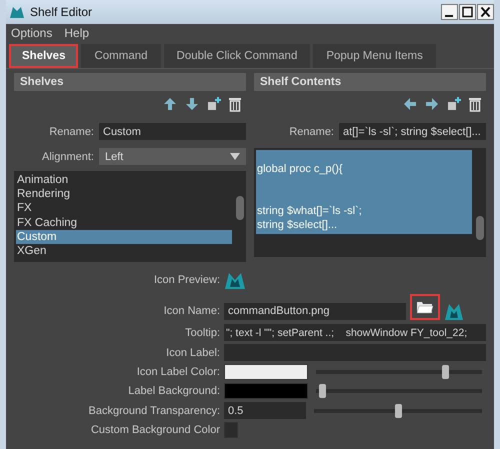 The width and height of the screenshot is (500, 449). I want to click on rename-field: Custom, so click(172, 131).